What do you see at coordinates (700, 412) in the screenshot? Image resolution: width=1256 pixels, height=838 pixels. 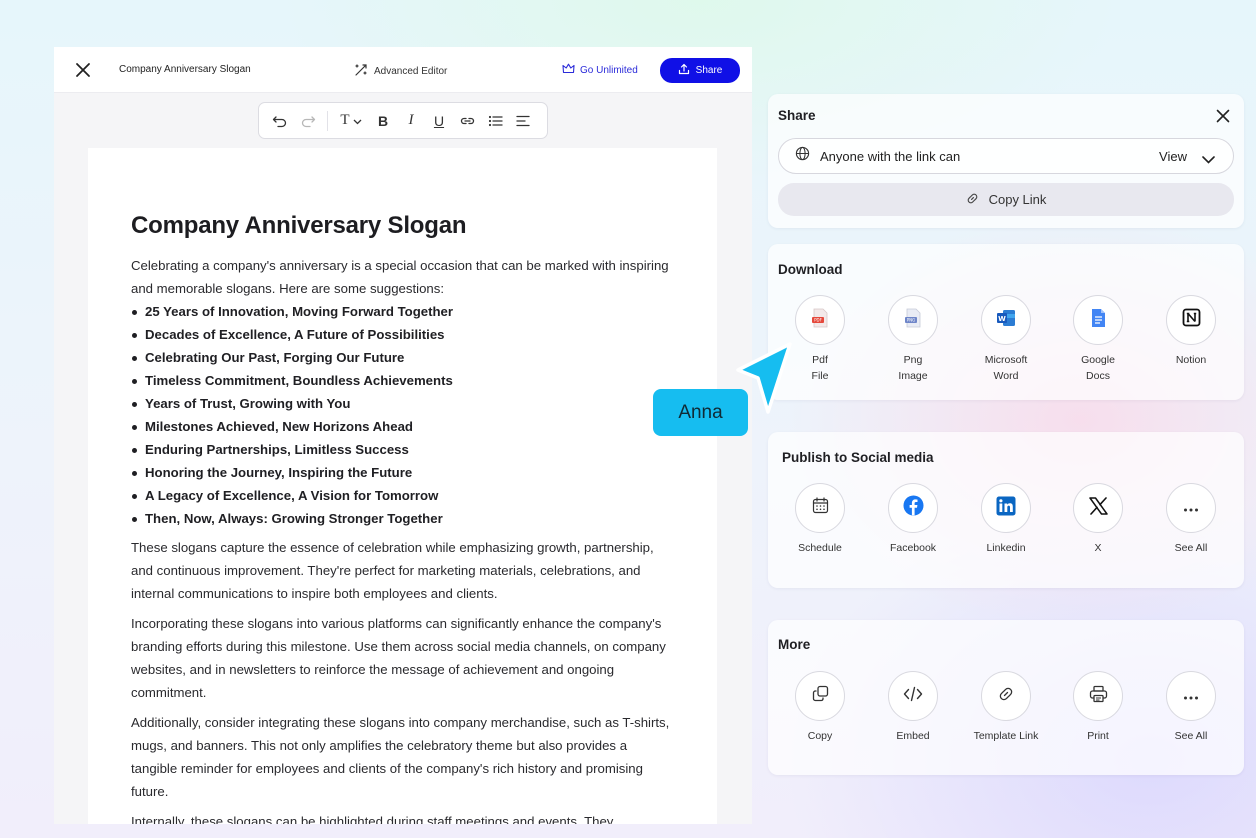 I see `collaborator-name-badge: Anna` at bounding box center [700, 412].